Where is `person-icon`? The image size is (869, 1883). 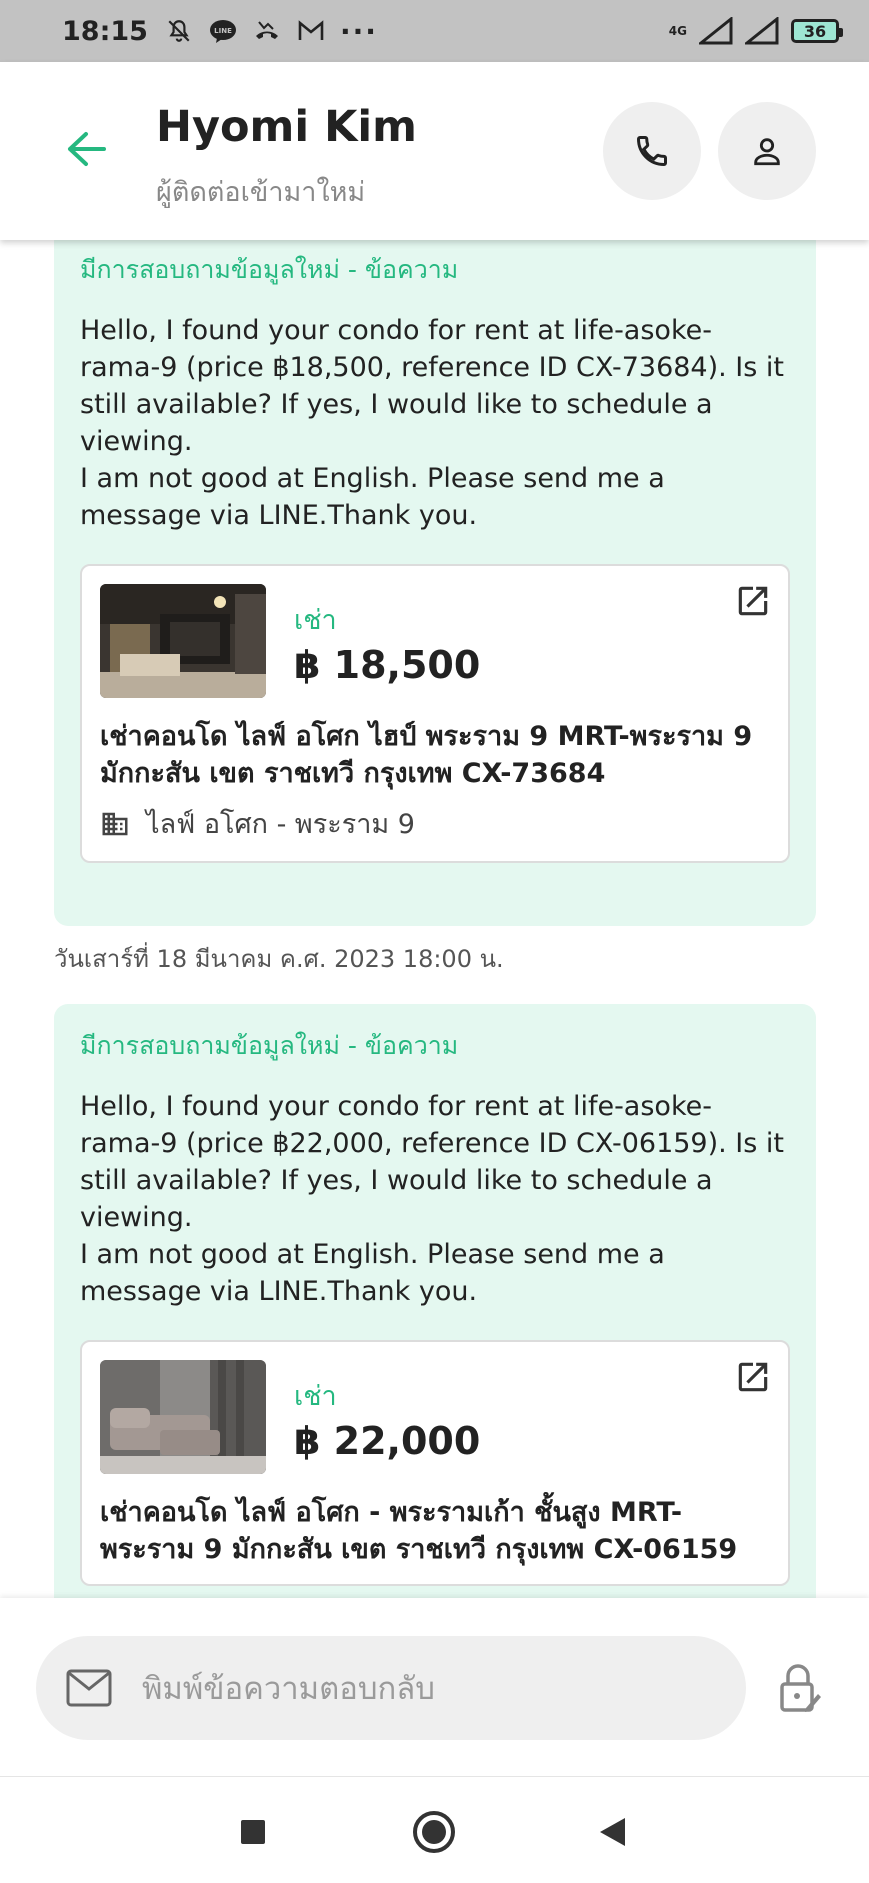 person-icon is located at coordinates (767, 152).